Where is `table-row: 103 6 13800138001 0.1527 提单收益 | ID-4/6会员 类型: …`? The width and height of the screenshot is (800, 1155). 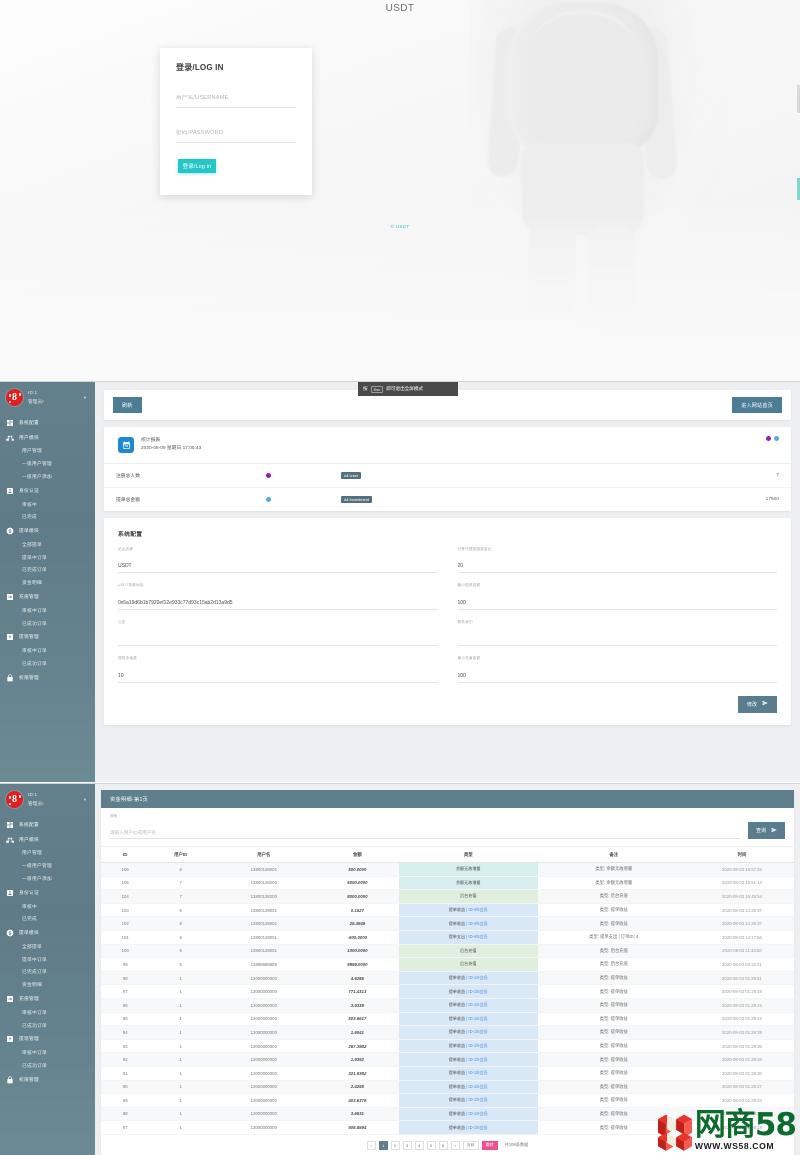
table-row: 103 6 13800138001 0.1527 提单收益 | ID-4/6会员 类型: … is located at coordinates (447, 910).